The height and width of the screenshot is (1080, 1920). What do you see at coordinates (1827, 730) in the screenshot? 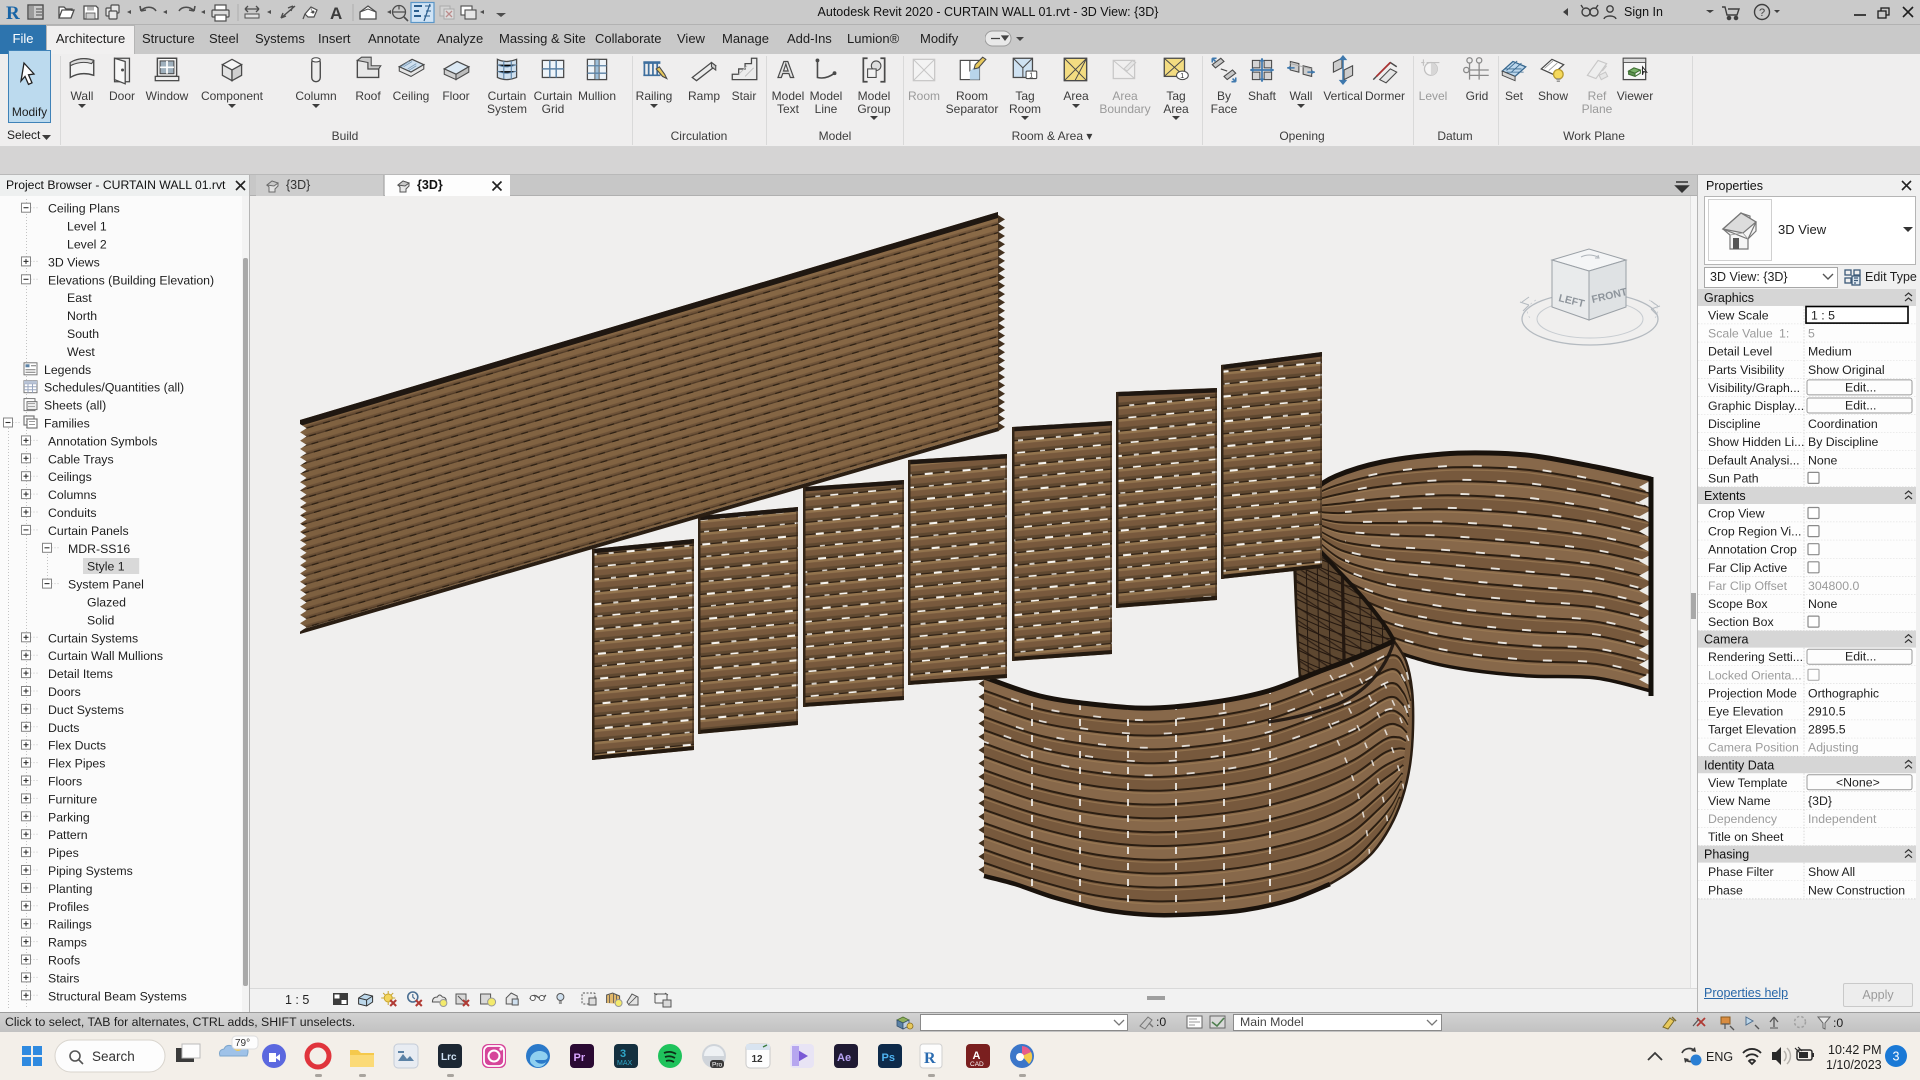
I see `svg-text: 2895.5` at bounding box center [1827, 730].